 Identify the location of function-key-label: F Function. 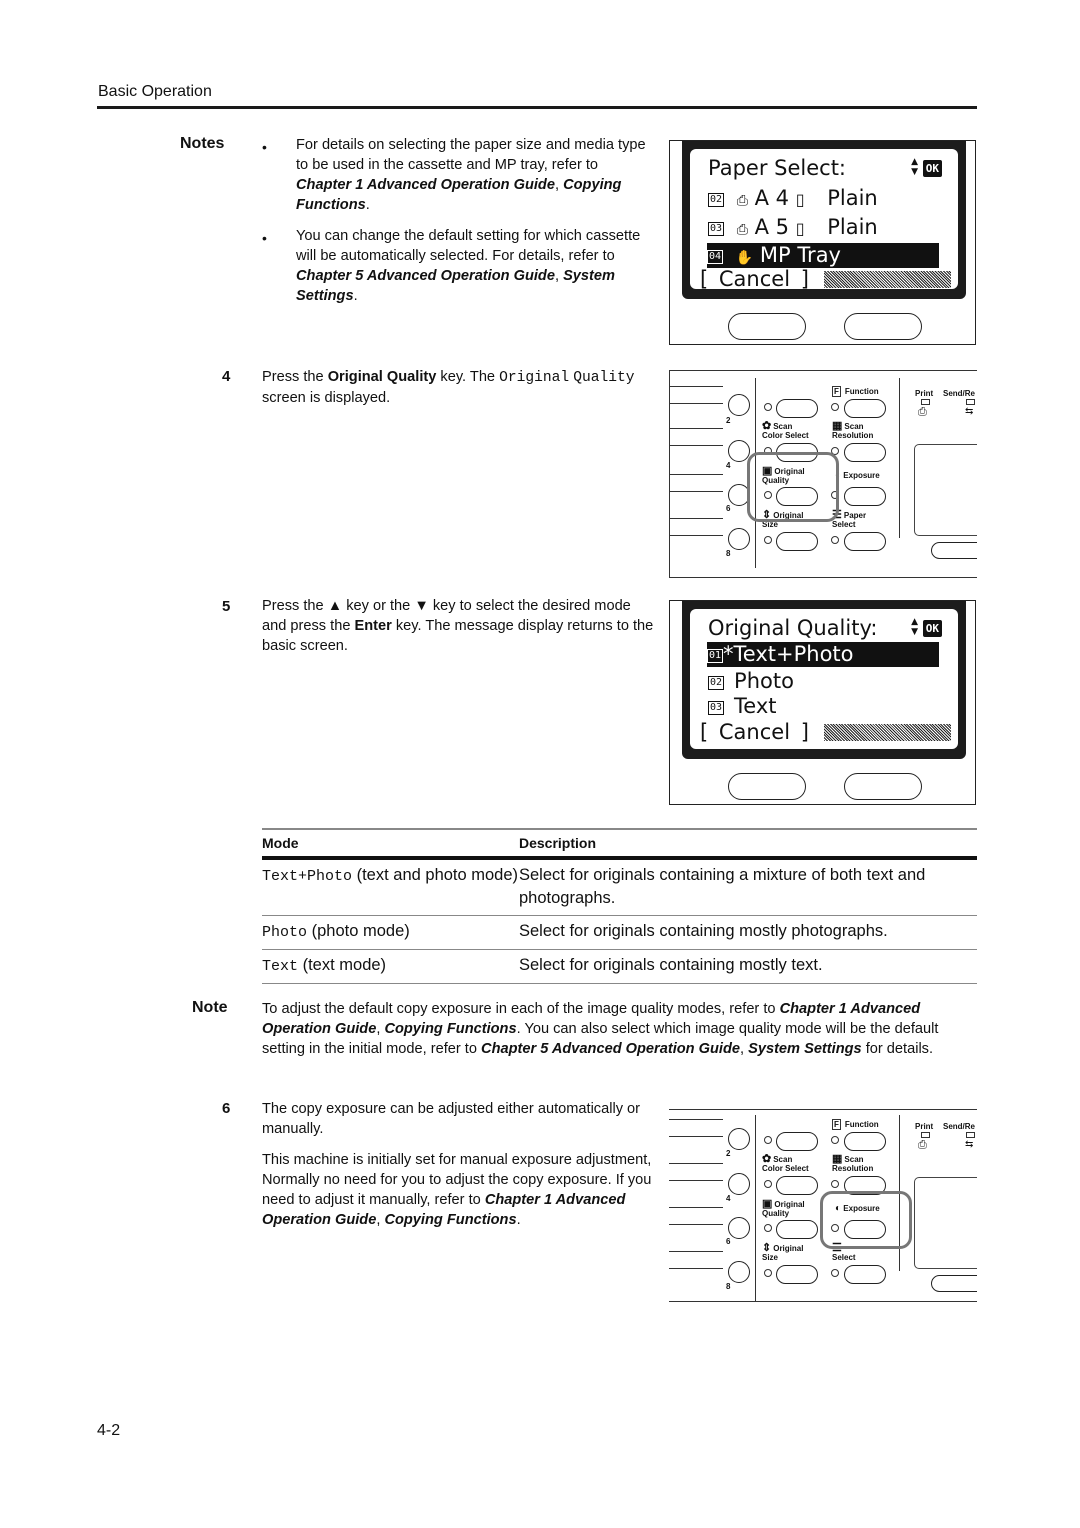
(855, 1124).